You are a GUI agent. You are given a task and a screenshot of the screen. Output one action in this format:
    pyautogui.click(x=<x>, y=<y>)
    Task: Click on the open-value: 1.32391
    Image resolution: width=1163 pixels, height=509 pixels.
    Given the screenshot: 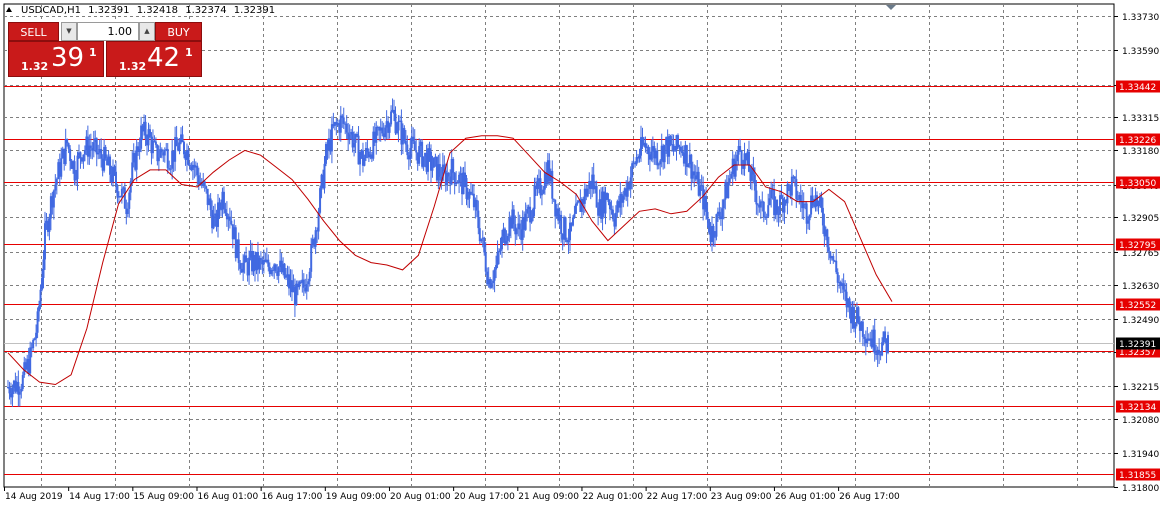 What is the action you would take?
    pyautogui.click(x=109, y=10)
    